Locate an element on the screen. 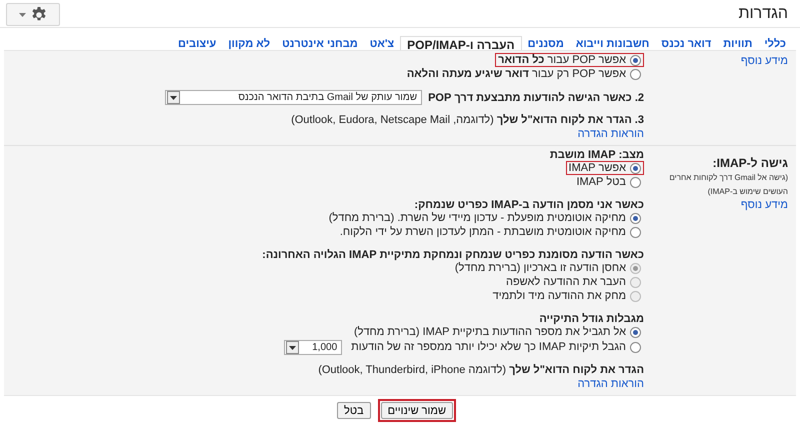 This screenshot has height=426, width=800. tab: מסננים is located at coordinates (546, 43).